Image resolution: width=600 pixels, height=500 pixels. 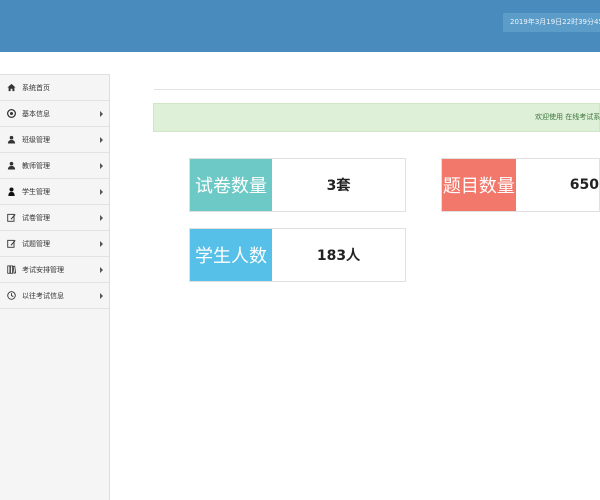 What do you see at coordinates (36, 87) in the screenshot?
I see `sidebar-item-label: 系统首页` at bounding box center [36, 87].